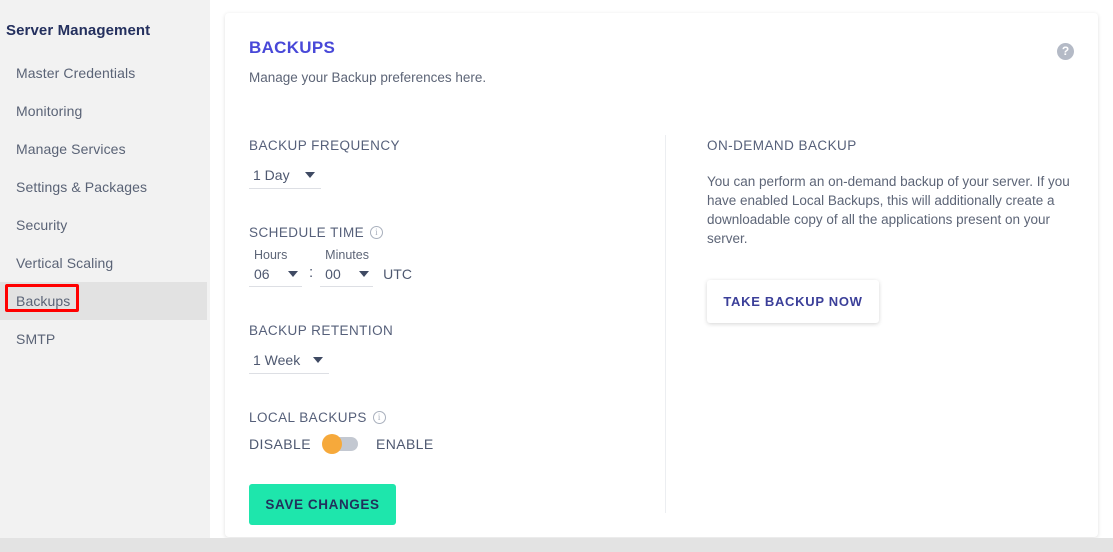  What do you see at coordinates (556, 545) in the screenshot?
I see `bottom-strip` at bounding box center [556, 545].